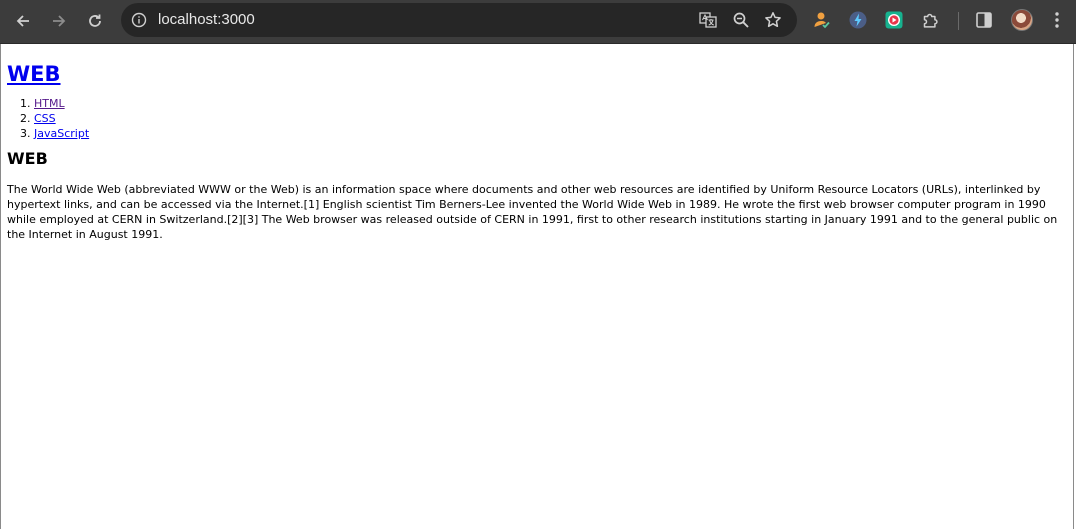 The image size is (1076, 529). What do you see at coordinates (984, 20) in the screenshot?
I see `side-panel-icon` at bounding box center [984, 20].